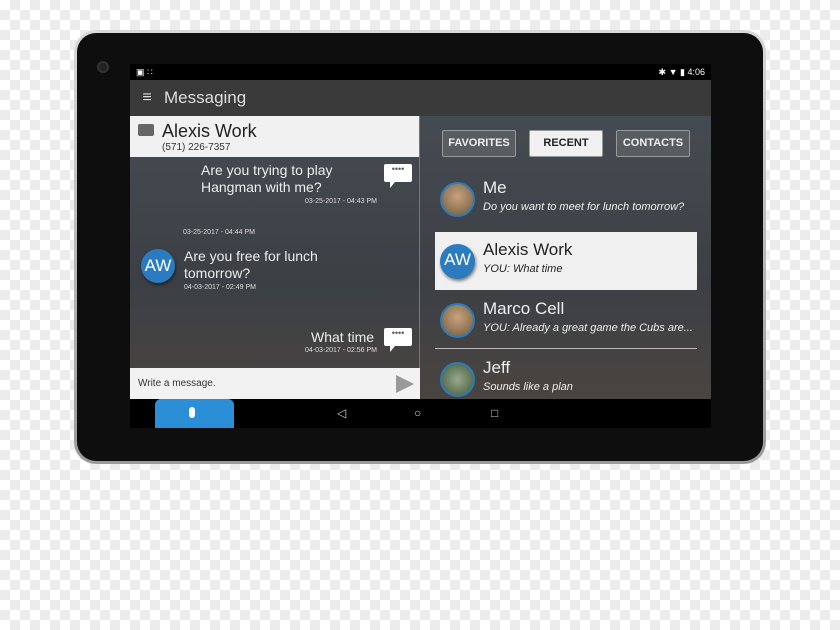 The width and height of the screenshot is (840, 630). What do you see at coordinates (343, 337) in the screenshot?
I see `message-text: What time` at bounding box center [343, 337].